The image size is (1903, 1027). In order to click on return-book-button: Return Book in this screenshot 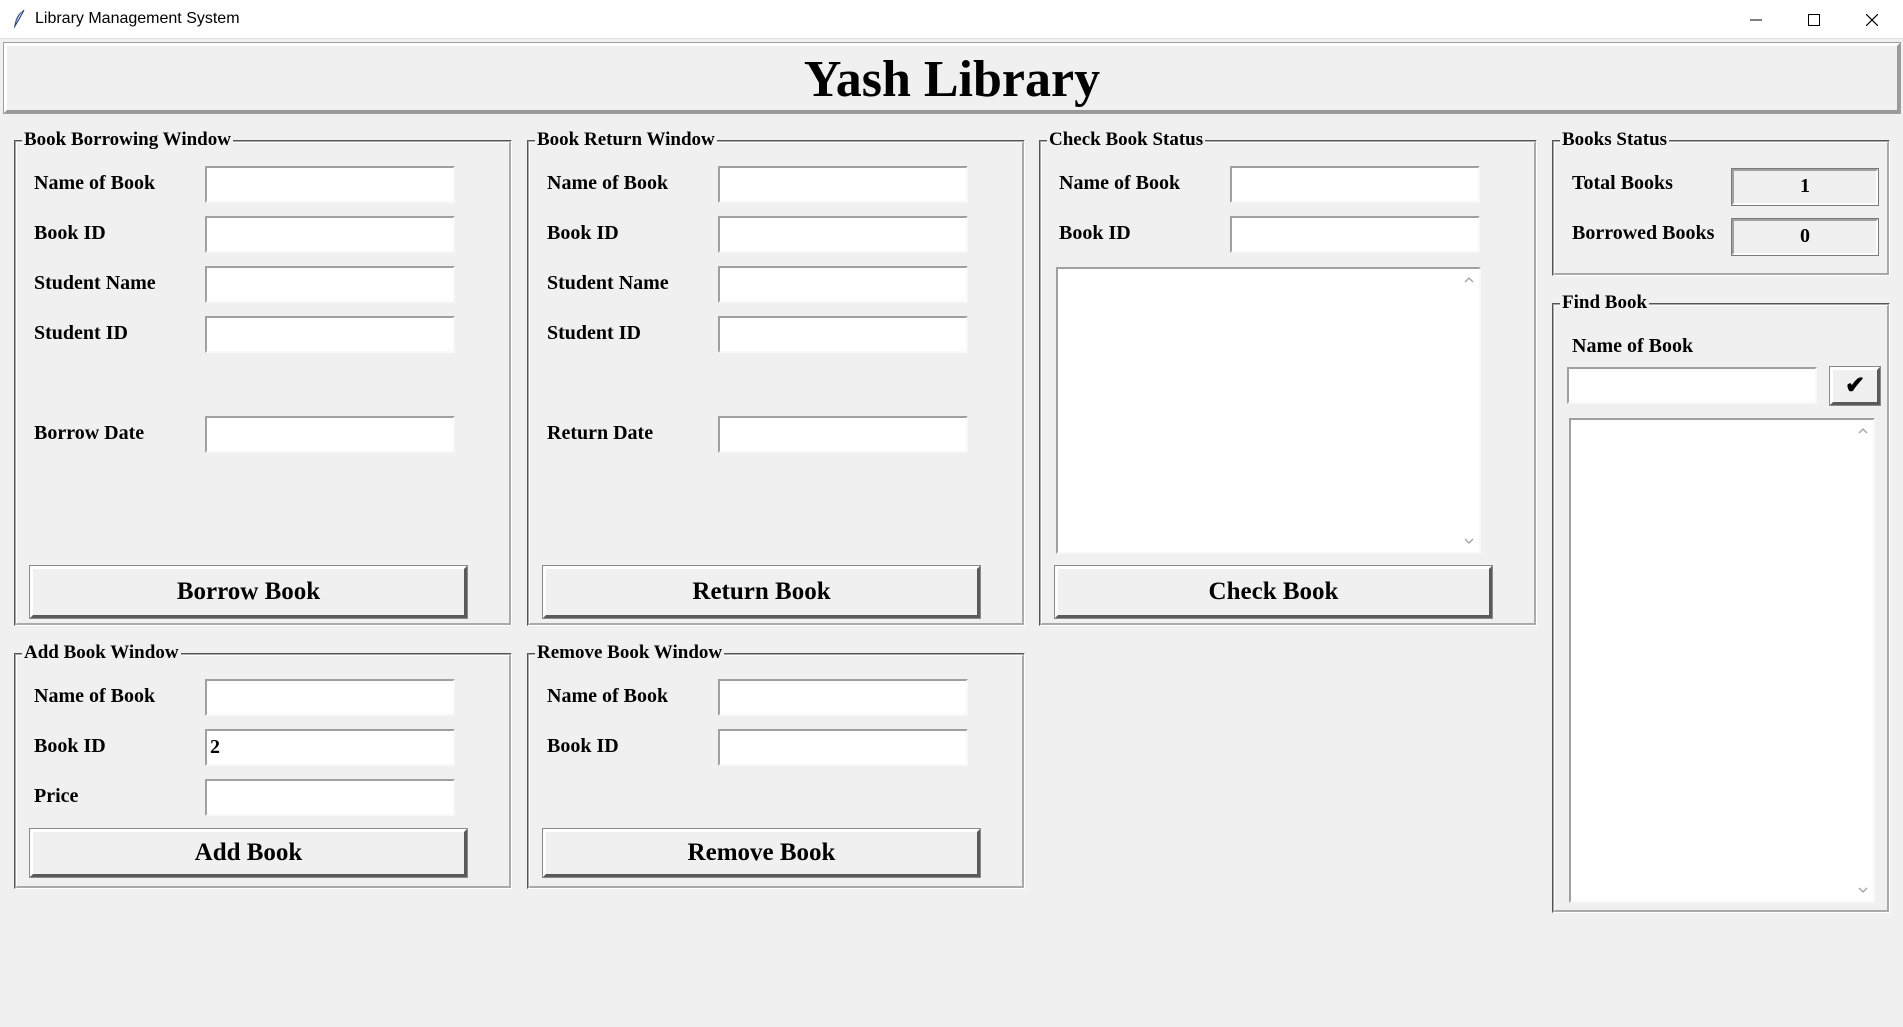, I will do `click(761, 592)`.